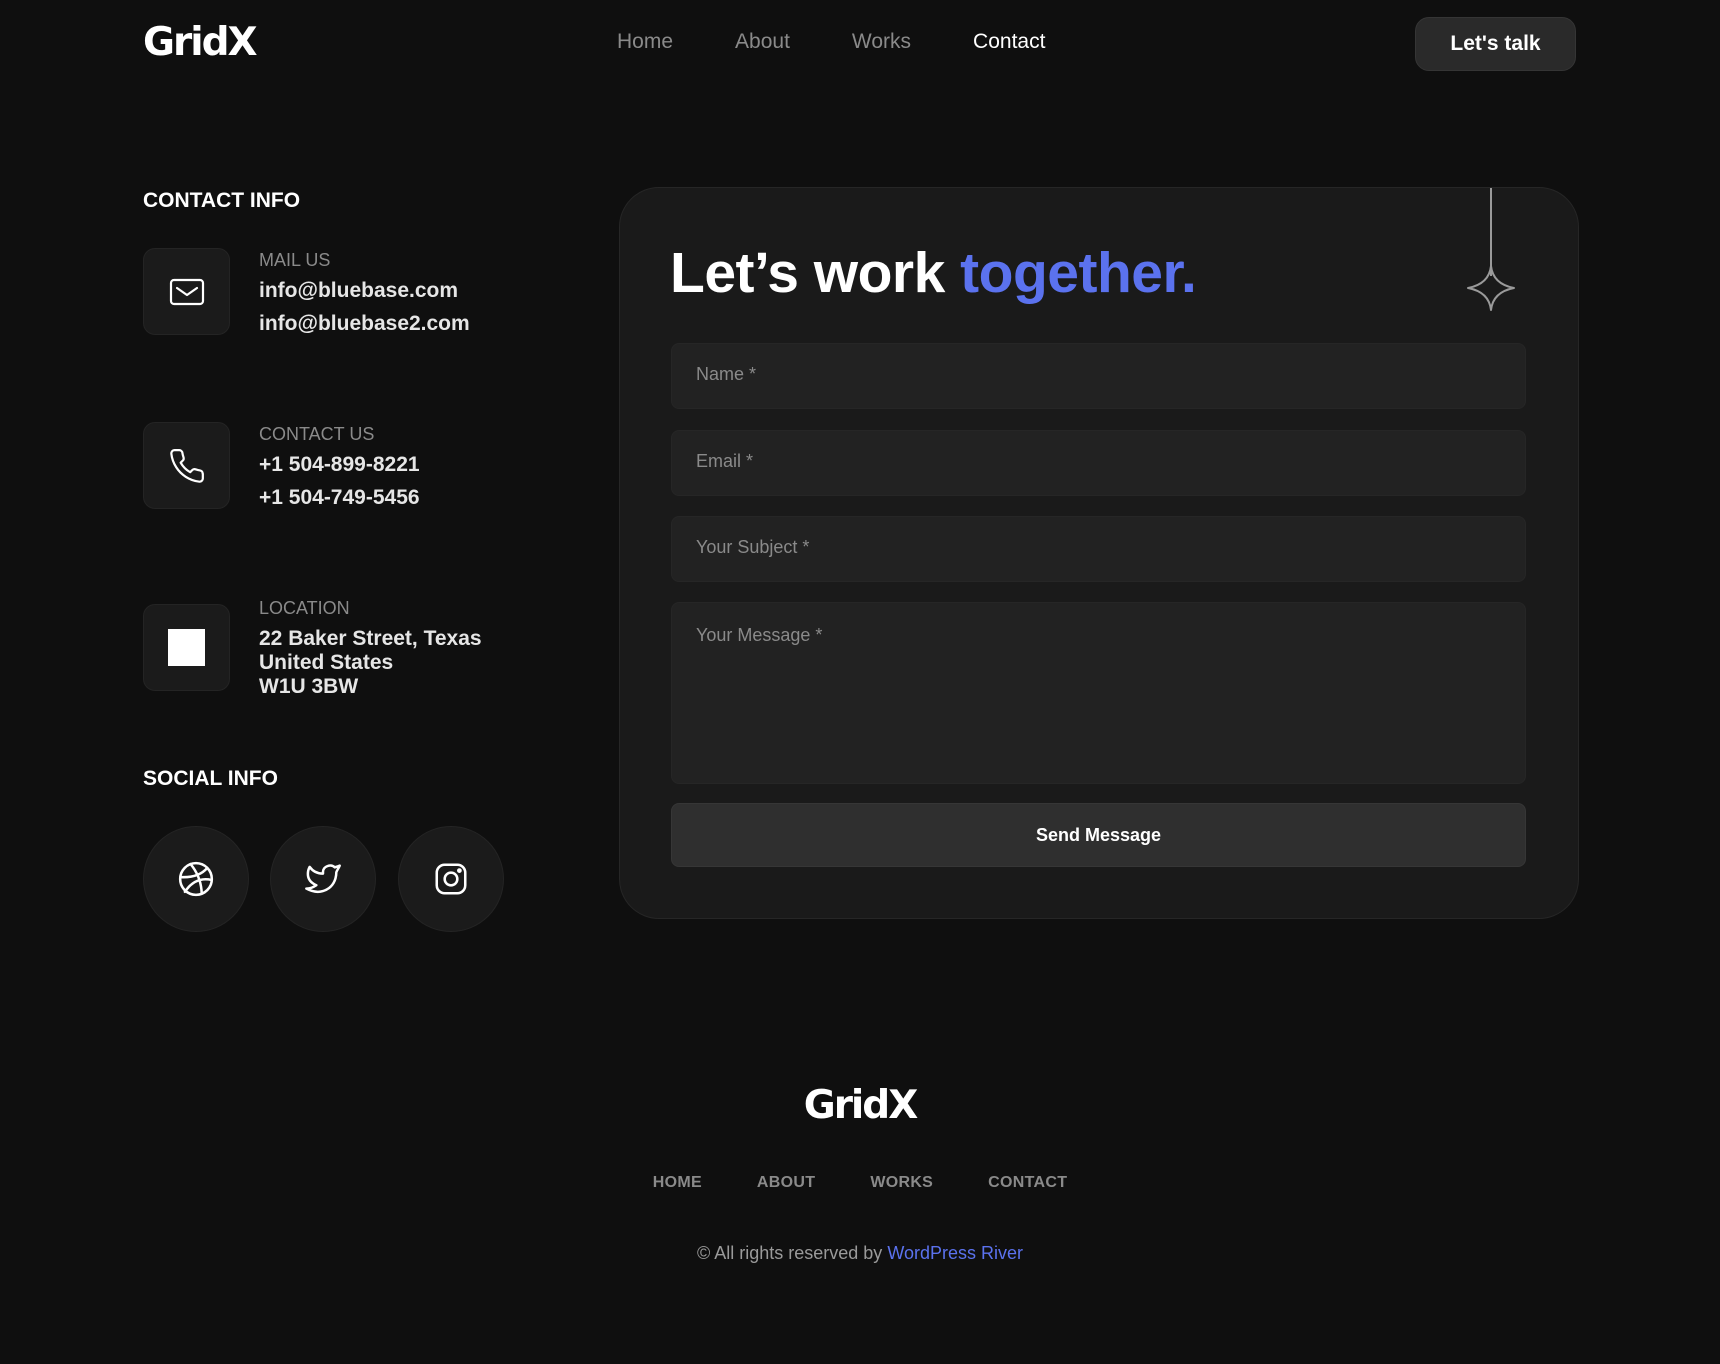  I want to click on instagram-button, so click(451, 879).